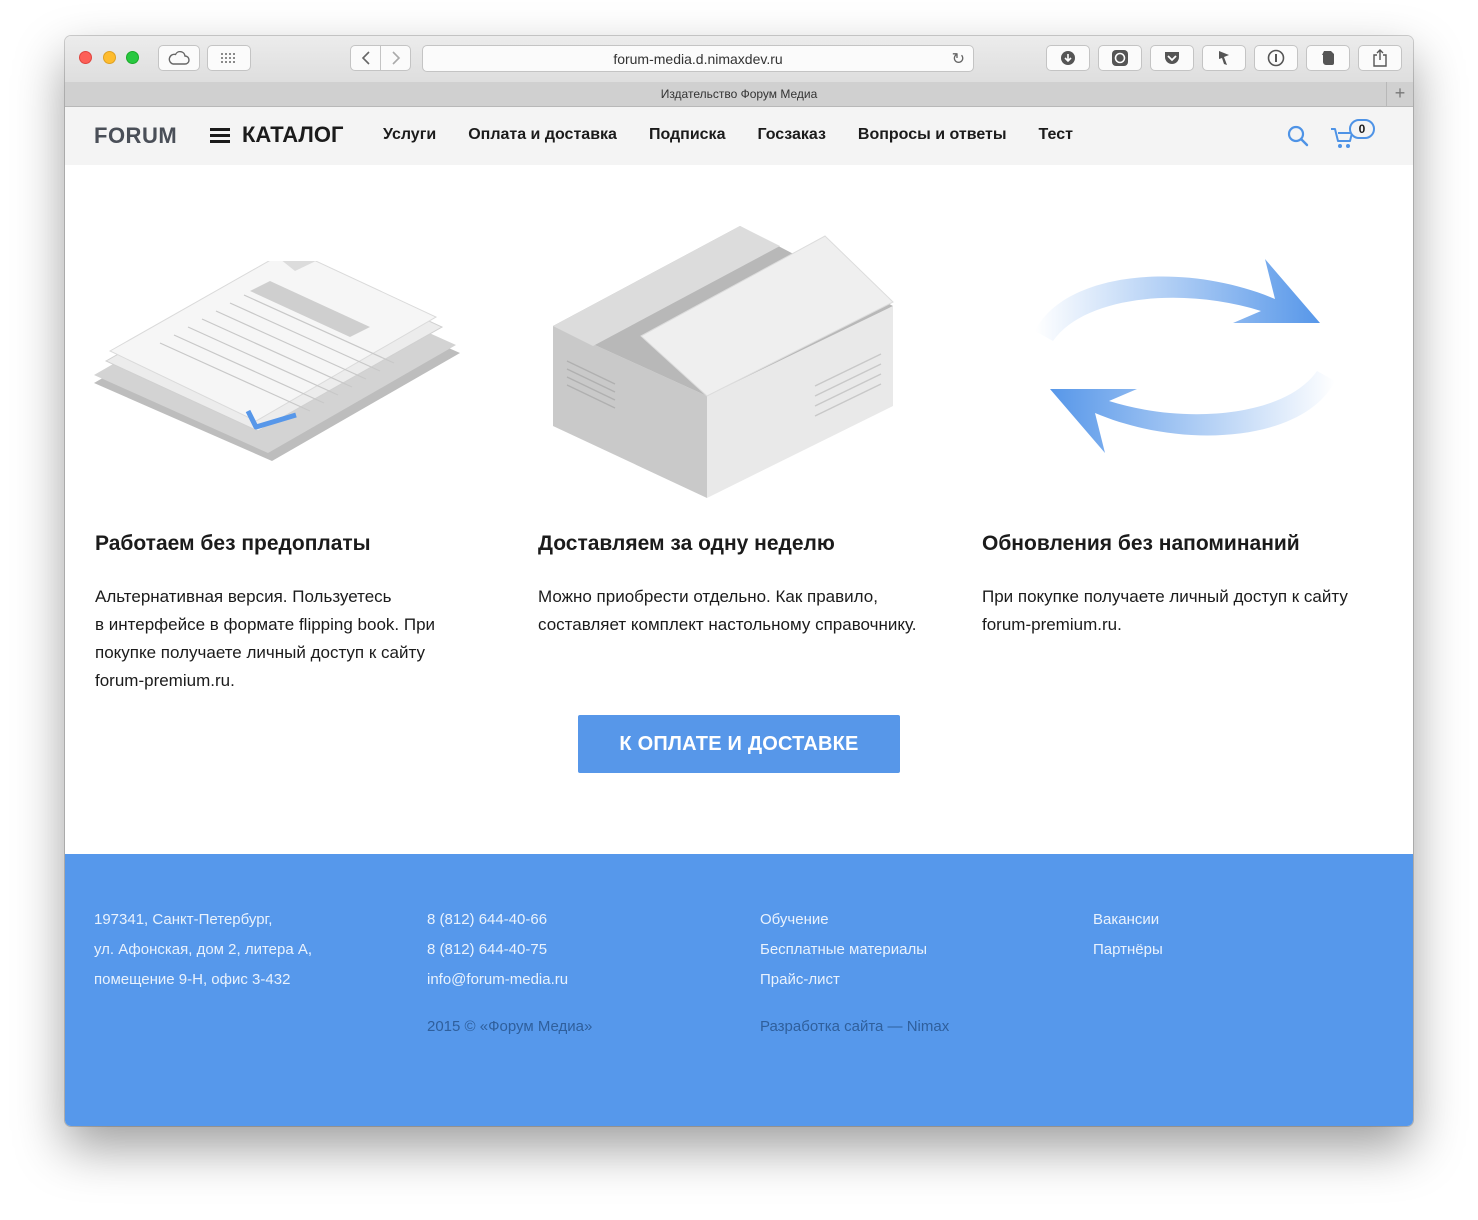 This screenshot has width=1478, height=1220. What do you see at coordinates (1141, 543) in the screenshot?
I see `feature-title-updates: Обновления без напоминаний` at bounding box center [1141, 543].